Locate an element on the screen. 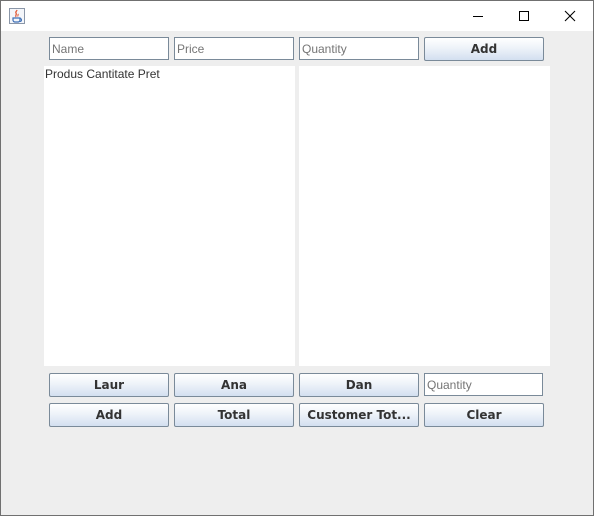 The width and height of the screenshot is (594, 516). maximize-button is located at coordinates (524, 16).